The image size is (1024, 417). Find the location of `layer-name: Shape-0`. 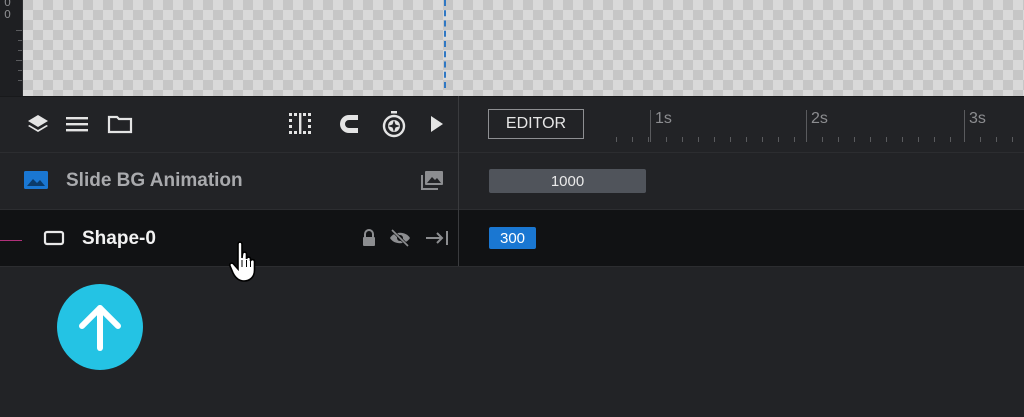

layer-name: Shape-0 is located at coordinates (119, 239).